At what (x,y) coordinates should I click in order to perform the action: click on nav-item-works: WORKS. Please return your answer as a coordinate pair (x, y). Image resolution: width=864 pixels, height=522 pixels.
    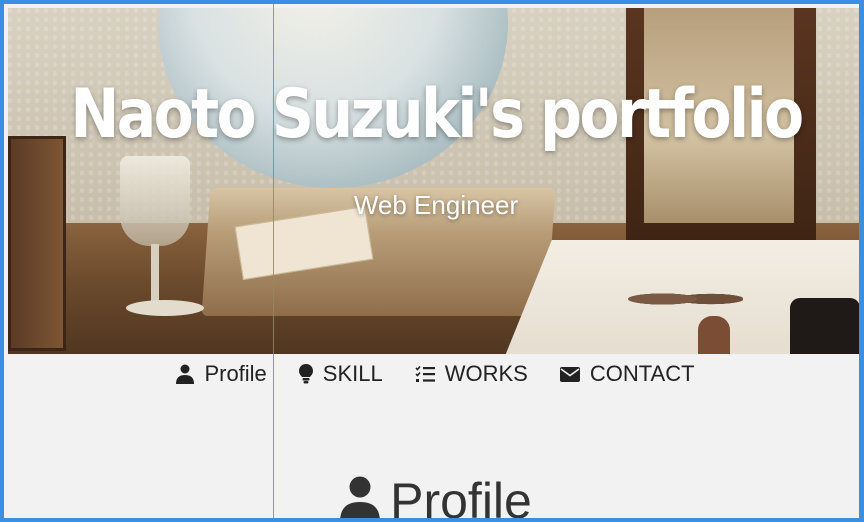
    Looking at the image, I should click on (471, 374).